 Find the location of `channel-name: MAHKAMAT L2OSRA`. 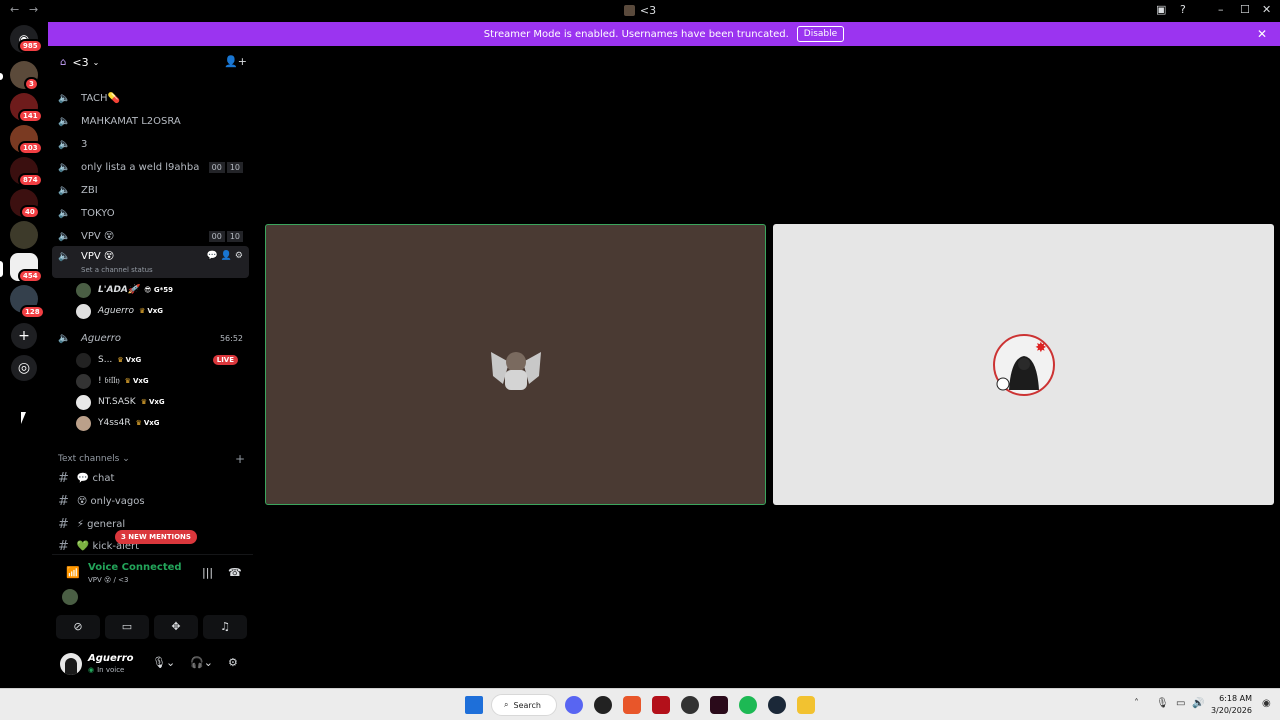

channel-name: MAHKAMAT L2OSRA is located at coordinates (131, 121).